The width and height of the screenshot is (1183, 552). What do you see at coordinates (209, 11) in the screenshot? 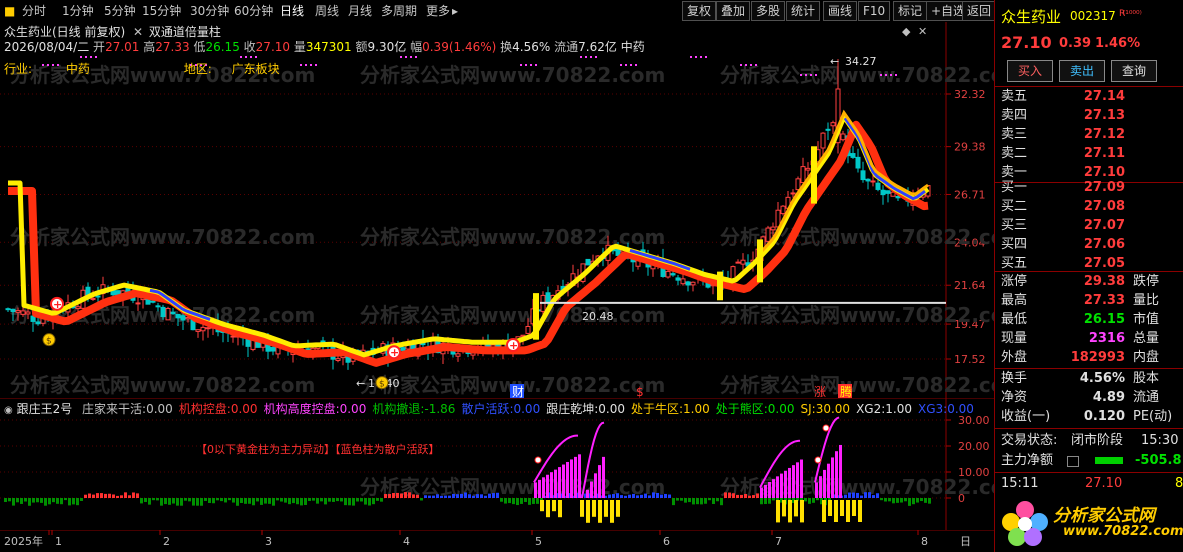
I see `period-tab-4: 30分钟` at bounding box center [209, 11].